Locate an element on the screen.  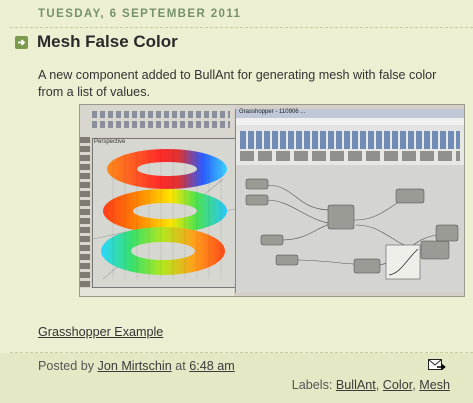
at-label: at is located at coordinates (180, 366).